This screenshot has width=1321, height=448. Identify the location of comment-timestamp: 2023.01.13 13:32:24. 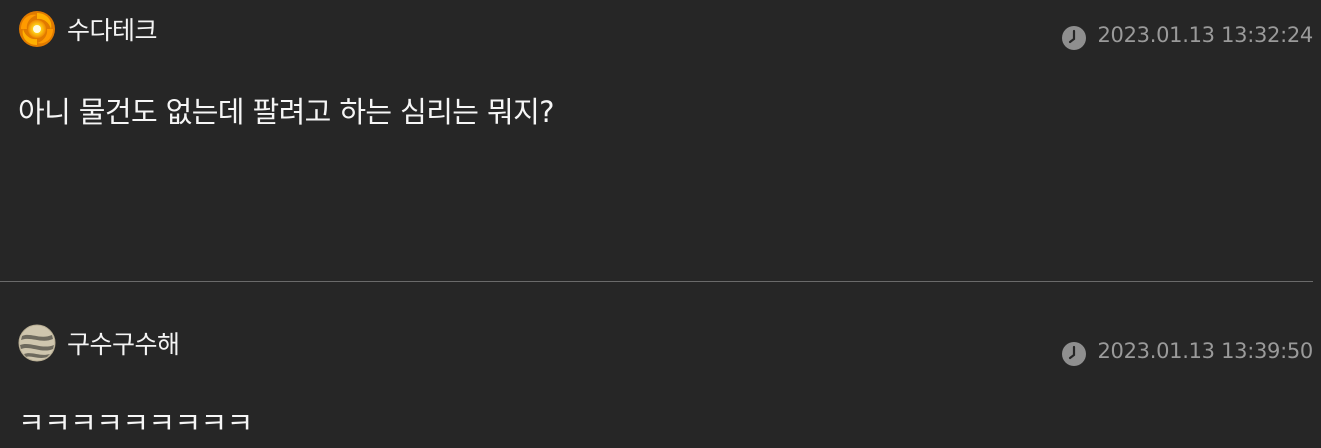
(1187, 35).